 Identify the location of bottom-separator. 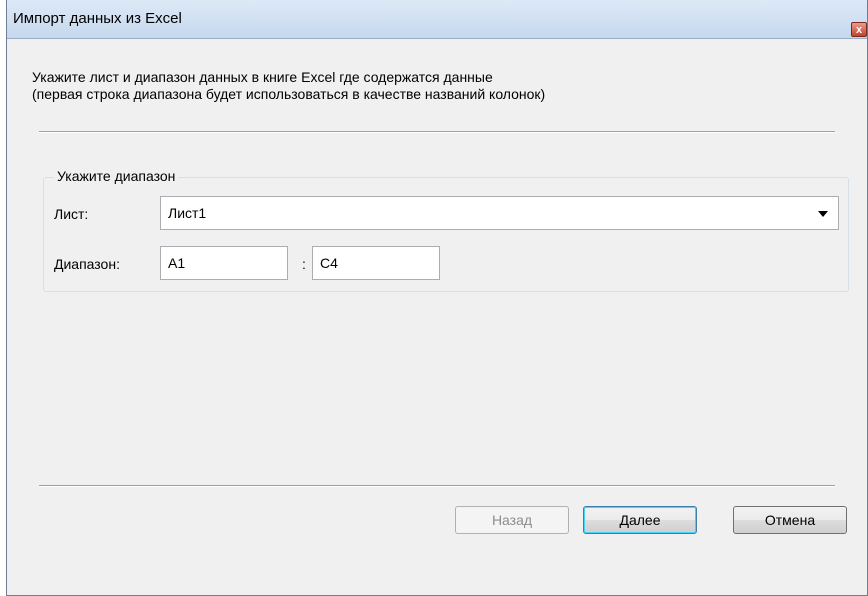
(437, 486).